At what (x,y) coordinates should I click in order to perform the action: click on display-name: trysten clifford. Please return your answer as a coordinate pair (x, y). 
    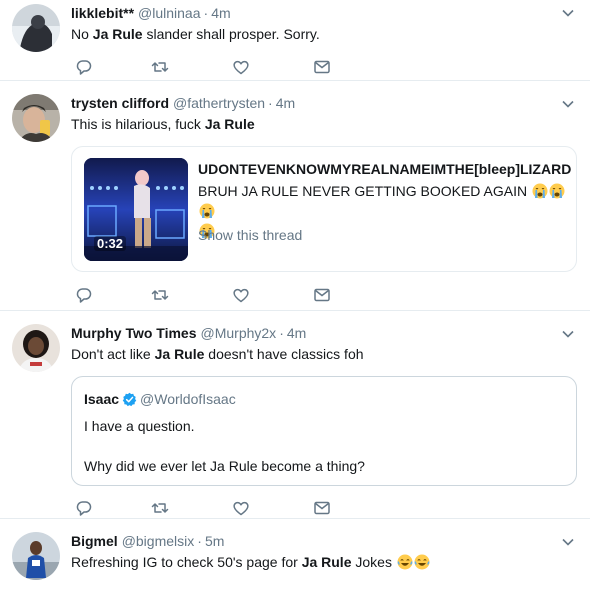
    Looking at the image, I should click on (120, 103).